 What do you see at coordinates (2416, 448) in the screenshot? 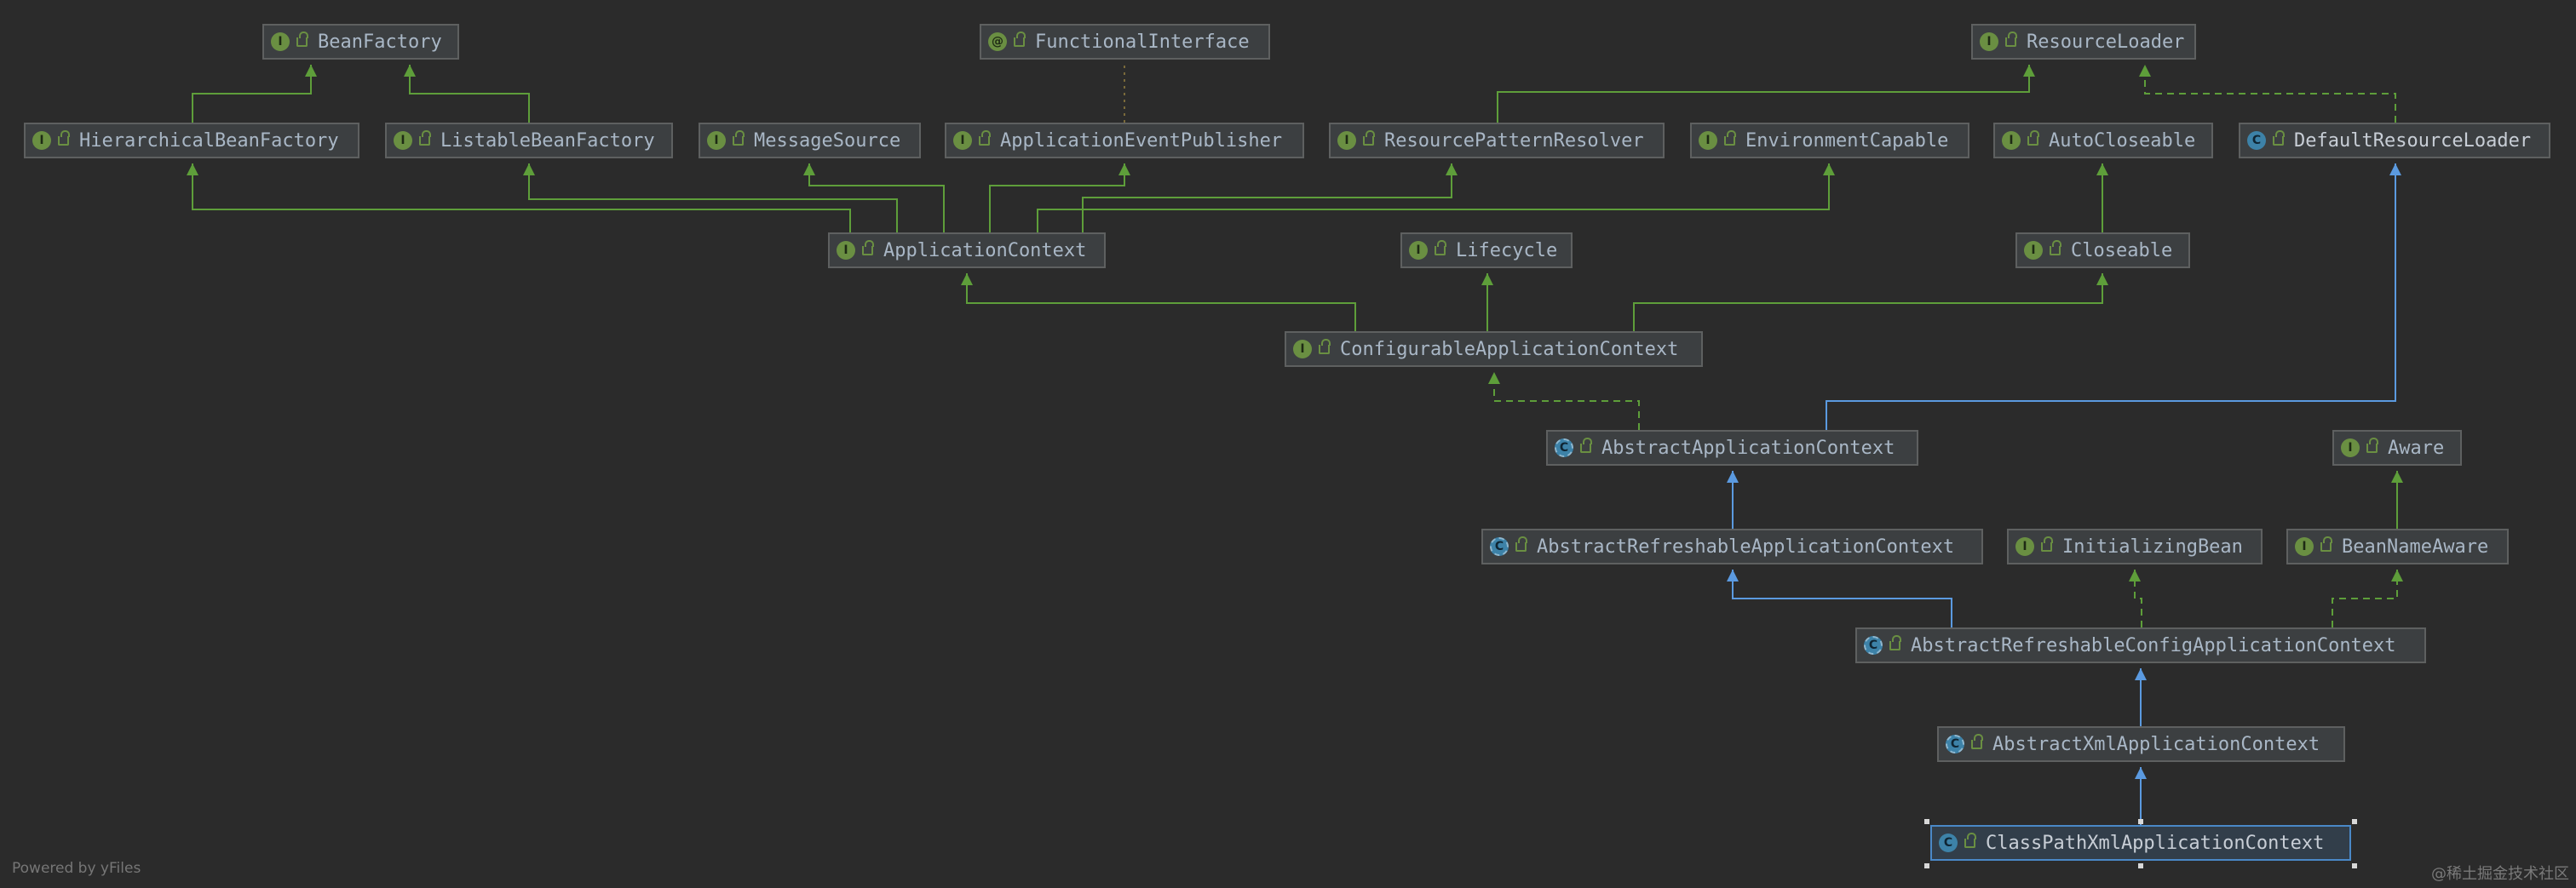
I see `node-label: Aware` at bounding box center [2416, 448].